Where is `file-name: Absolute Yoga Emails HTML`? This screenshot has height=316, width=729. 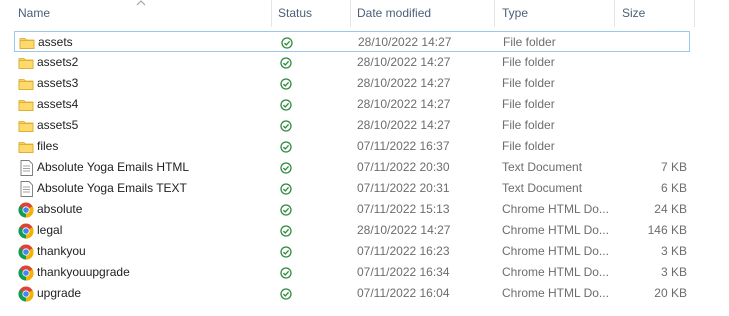
file-name: Absolute Yoga Emails HTML is located at coordinates (113, 167).